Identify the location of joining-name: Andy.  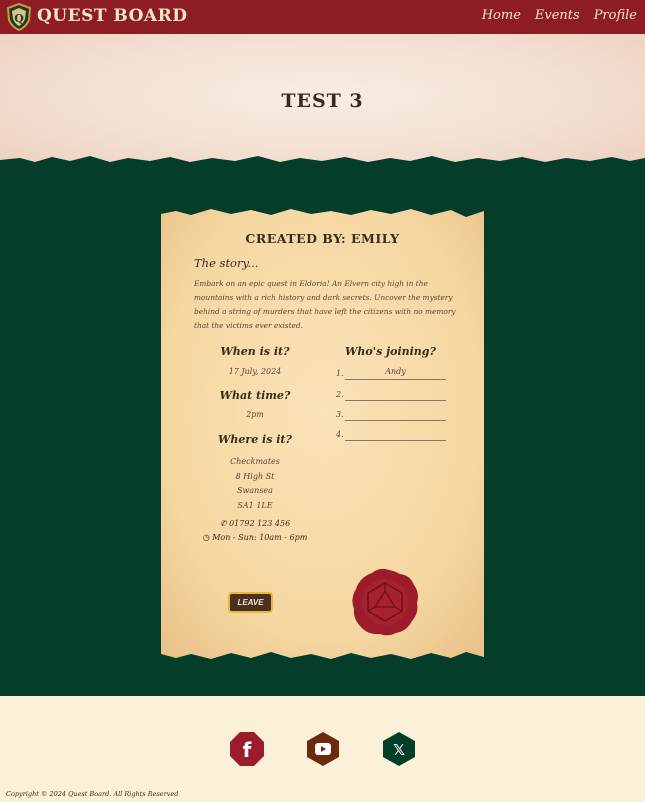
(395, 373).